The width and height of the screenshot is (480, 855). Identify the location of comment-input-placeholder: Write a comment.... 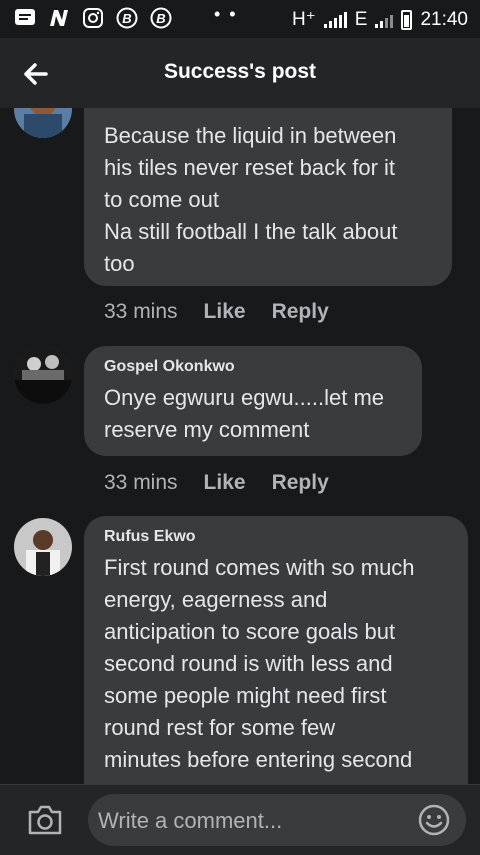
(190, 820).